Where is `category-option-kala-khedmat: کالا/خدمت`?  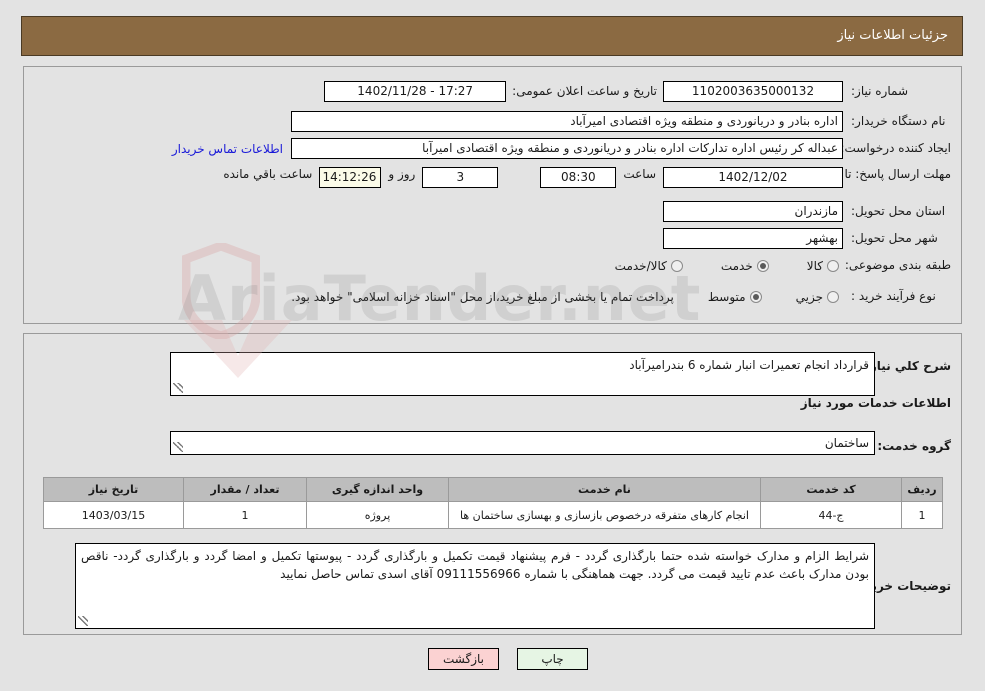 category-option-kala-khedmat: کالا/خدمت is located at coordinates (649, 266).